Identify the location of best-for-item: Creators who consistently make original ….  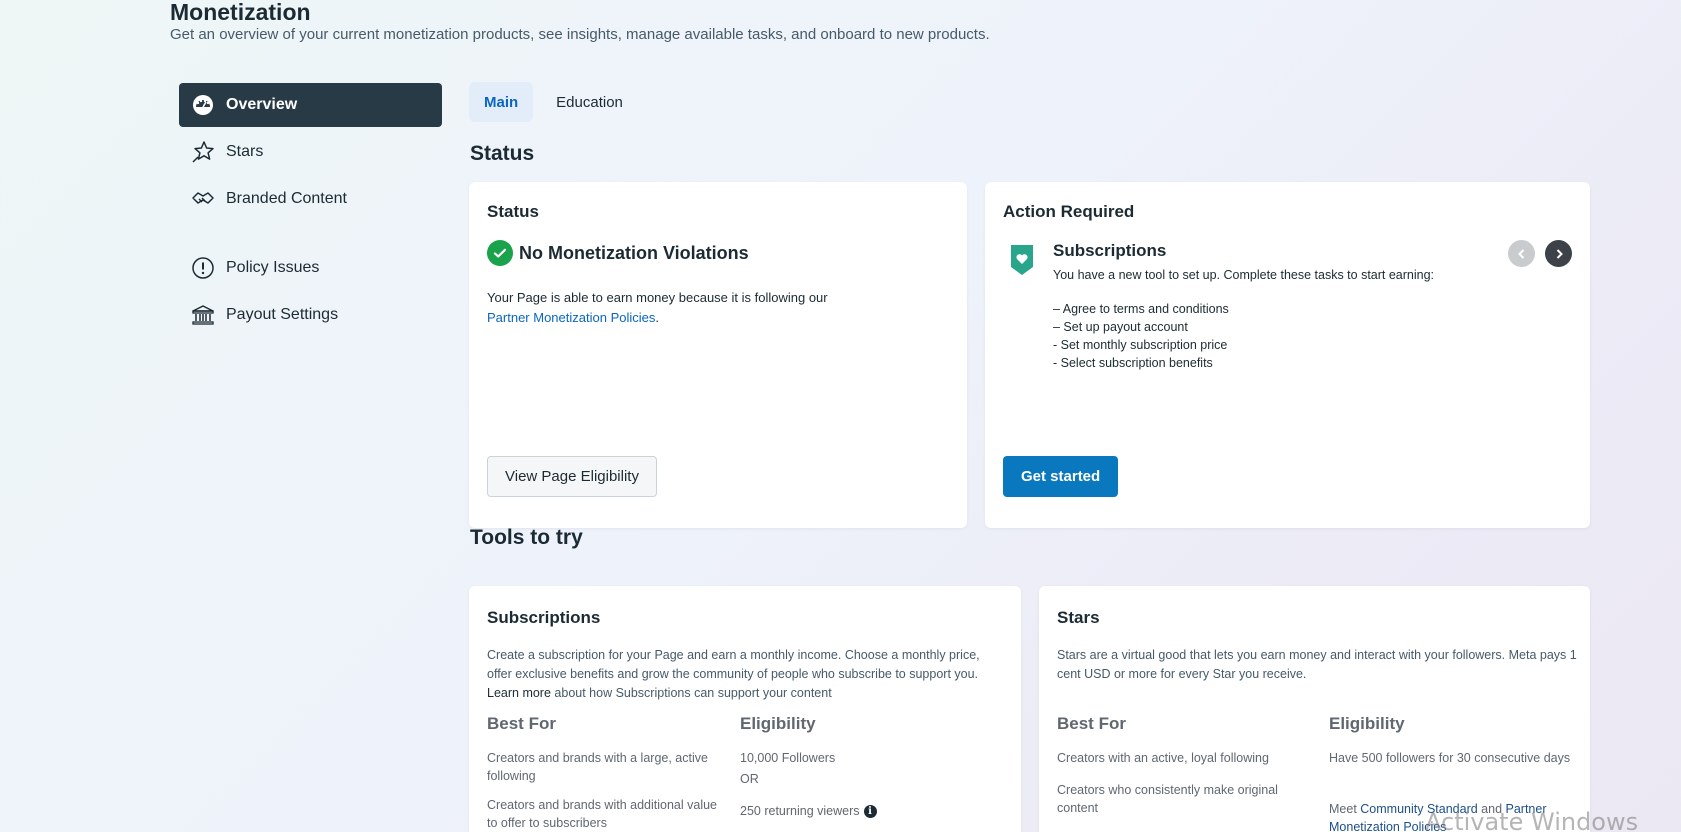
(1167, 799).